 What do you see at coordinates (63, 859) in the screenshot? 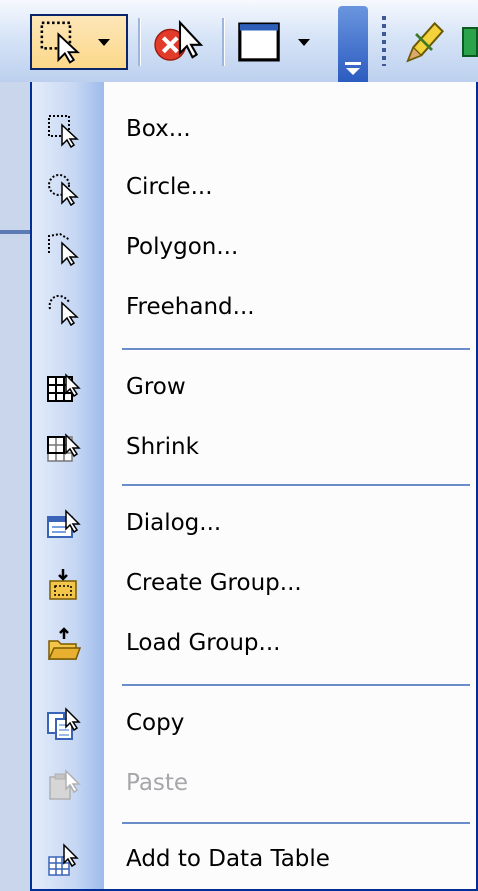
I see `add-to-table-icon` at bounding box center [63, 859].